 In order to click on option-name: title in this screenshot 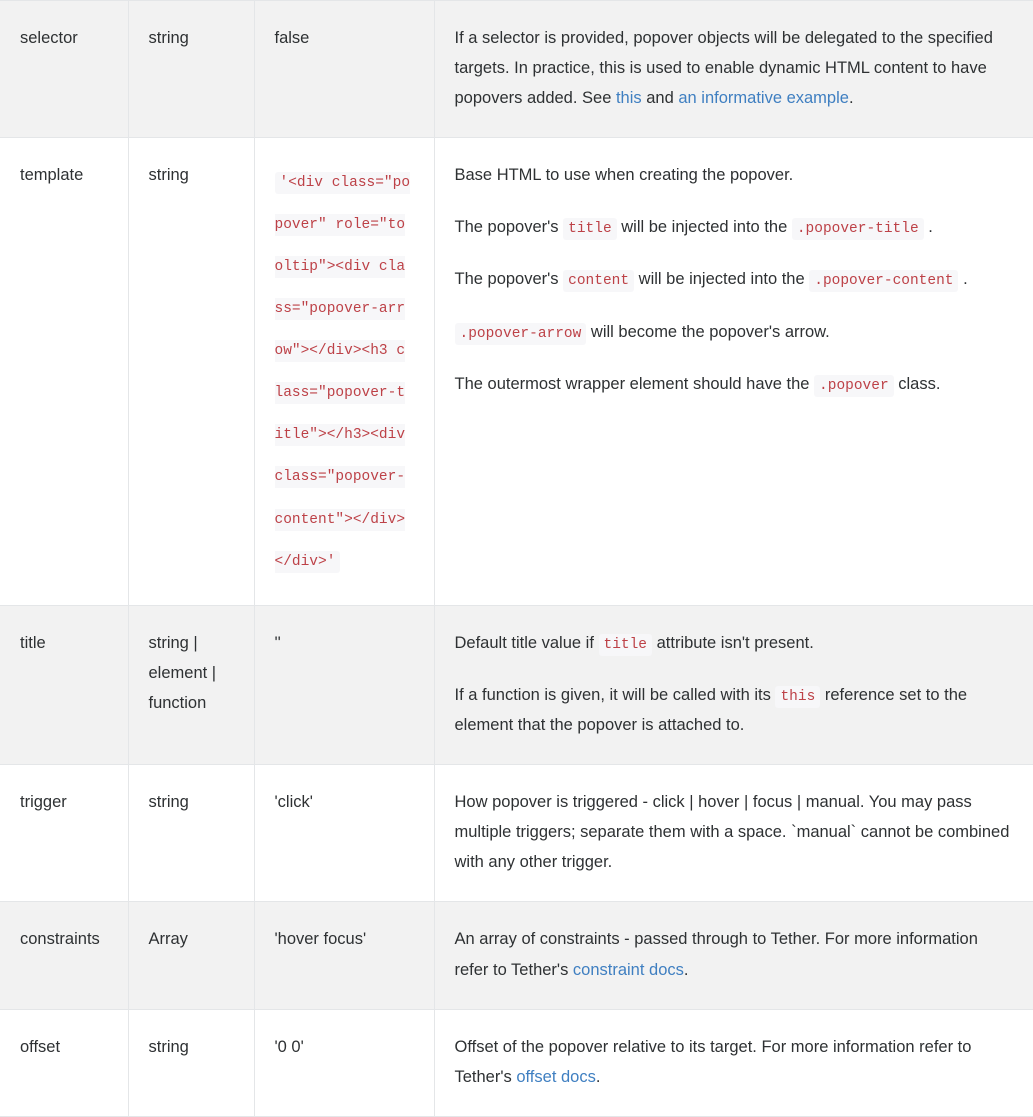, I will do `click(33, 642)`.